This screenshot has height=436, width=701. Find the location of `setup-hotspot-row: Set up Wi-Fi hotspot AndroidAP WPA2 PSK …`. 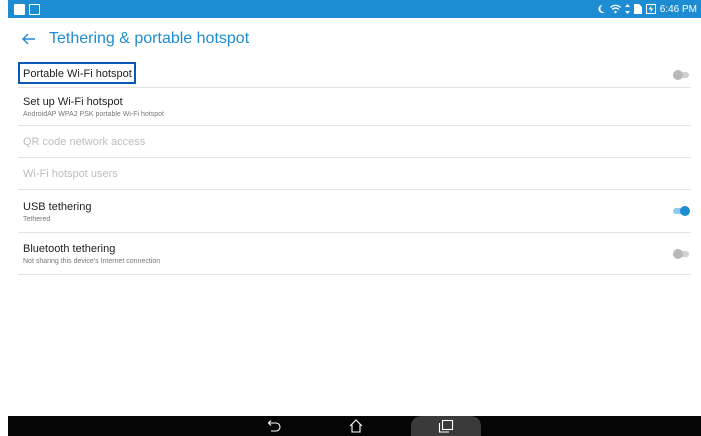

setup-hotspot-row: Set up Wi-Fi hotspot AndroidAP WPA2 PSK … is located at coordinates (354, 107).